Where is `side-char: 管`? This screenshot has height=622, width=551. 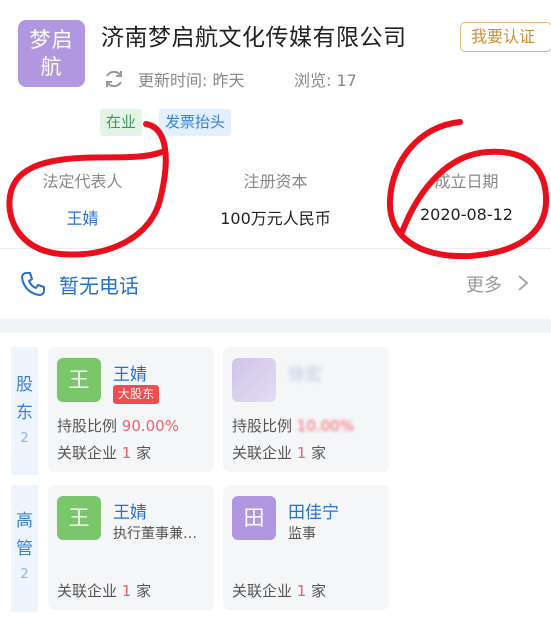 side-char: 管 is located at coordinates (24, 549).